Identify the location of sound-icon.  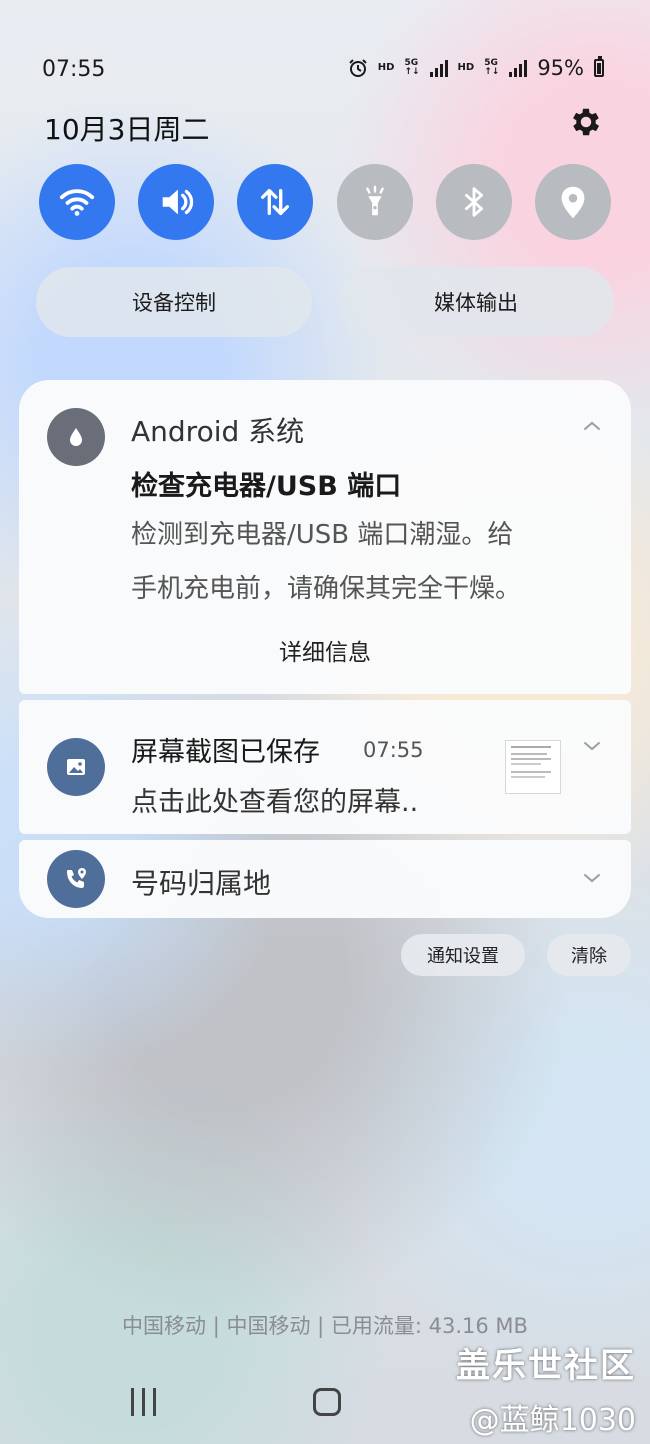
(178, 202).